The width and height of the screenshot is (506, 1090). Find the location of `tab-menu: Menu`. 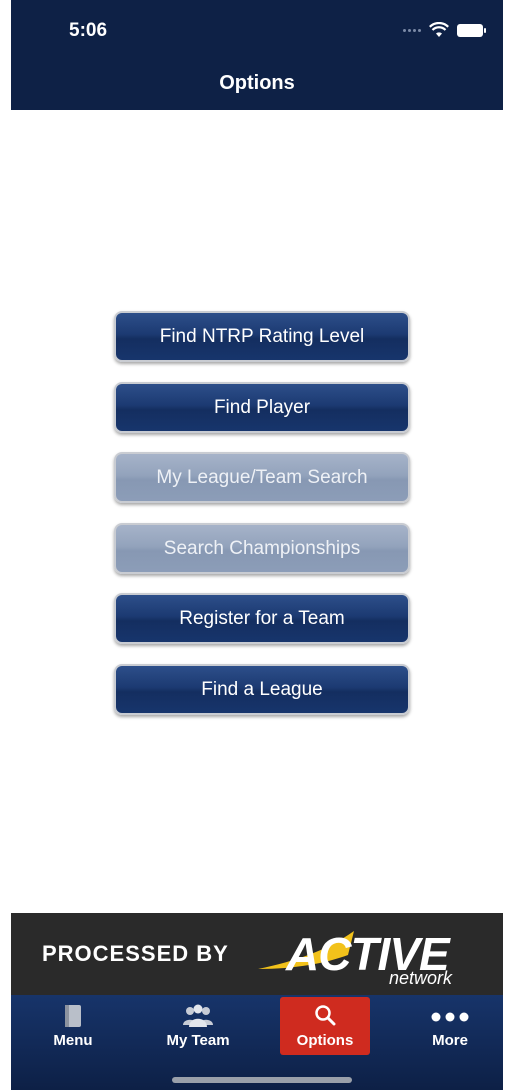

tab-menu: Menu is located at coordinates (73, 1026).